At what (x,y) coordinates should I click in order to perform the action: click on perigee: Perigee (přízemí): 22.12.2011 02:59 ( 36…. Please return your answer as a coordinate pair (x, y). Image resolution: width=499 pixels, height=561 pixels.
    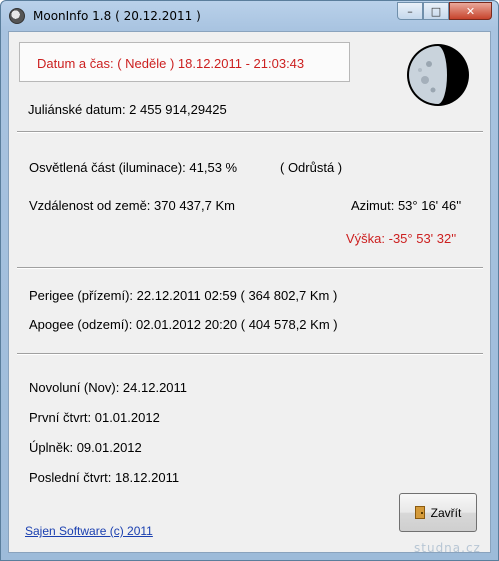
    Looking at the image, I should click on (183, 295).